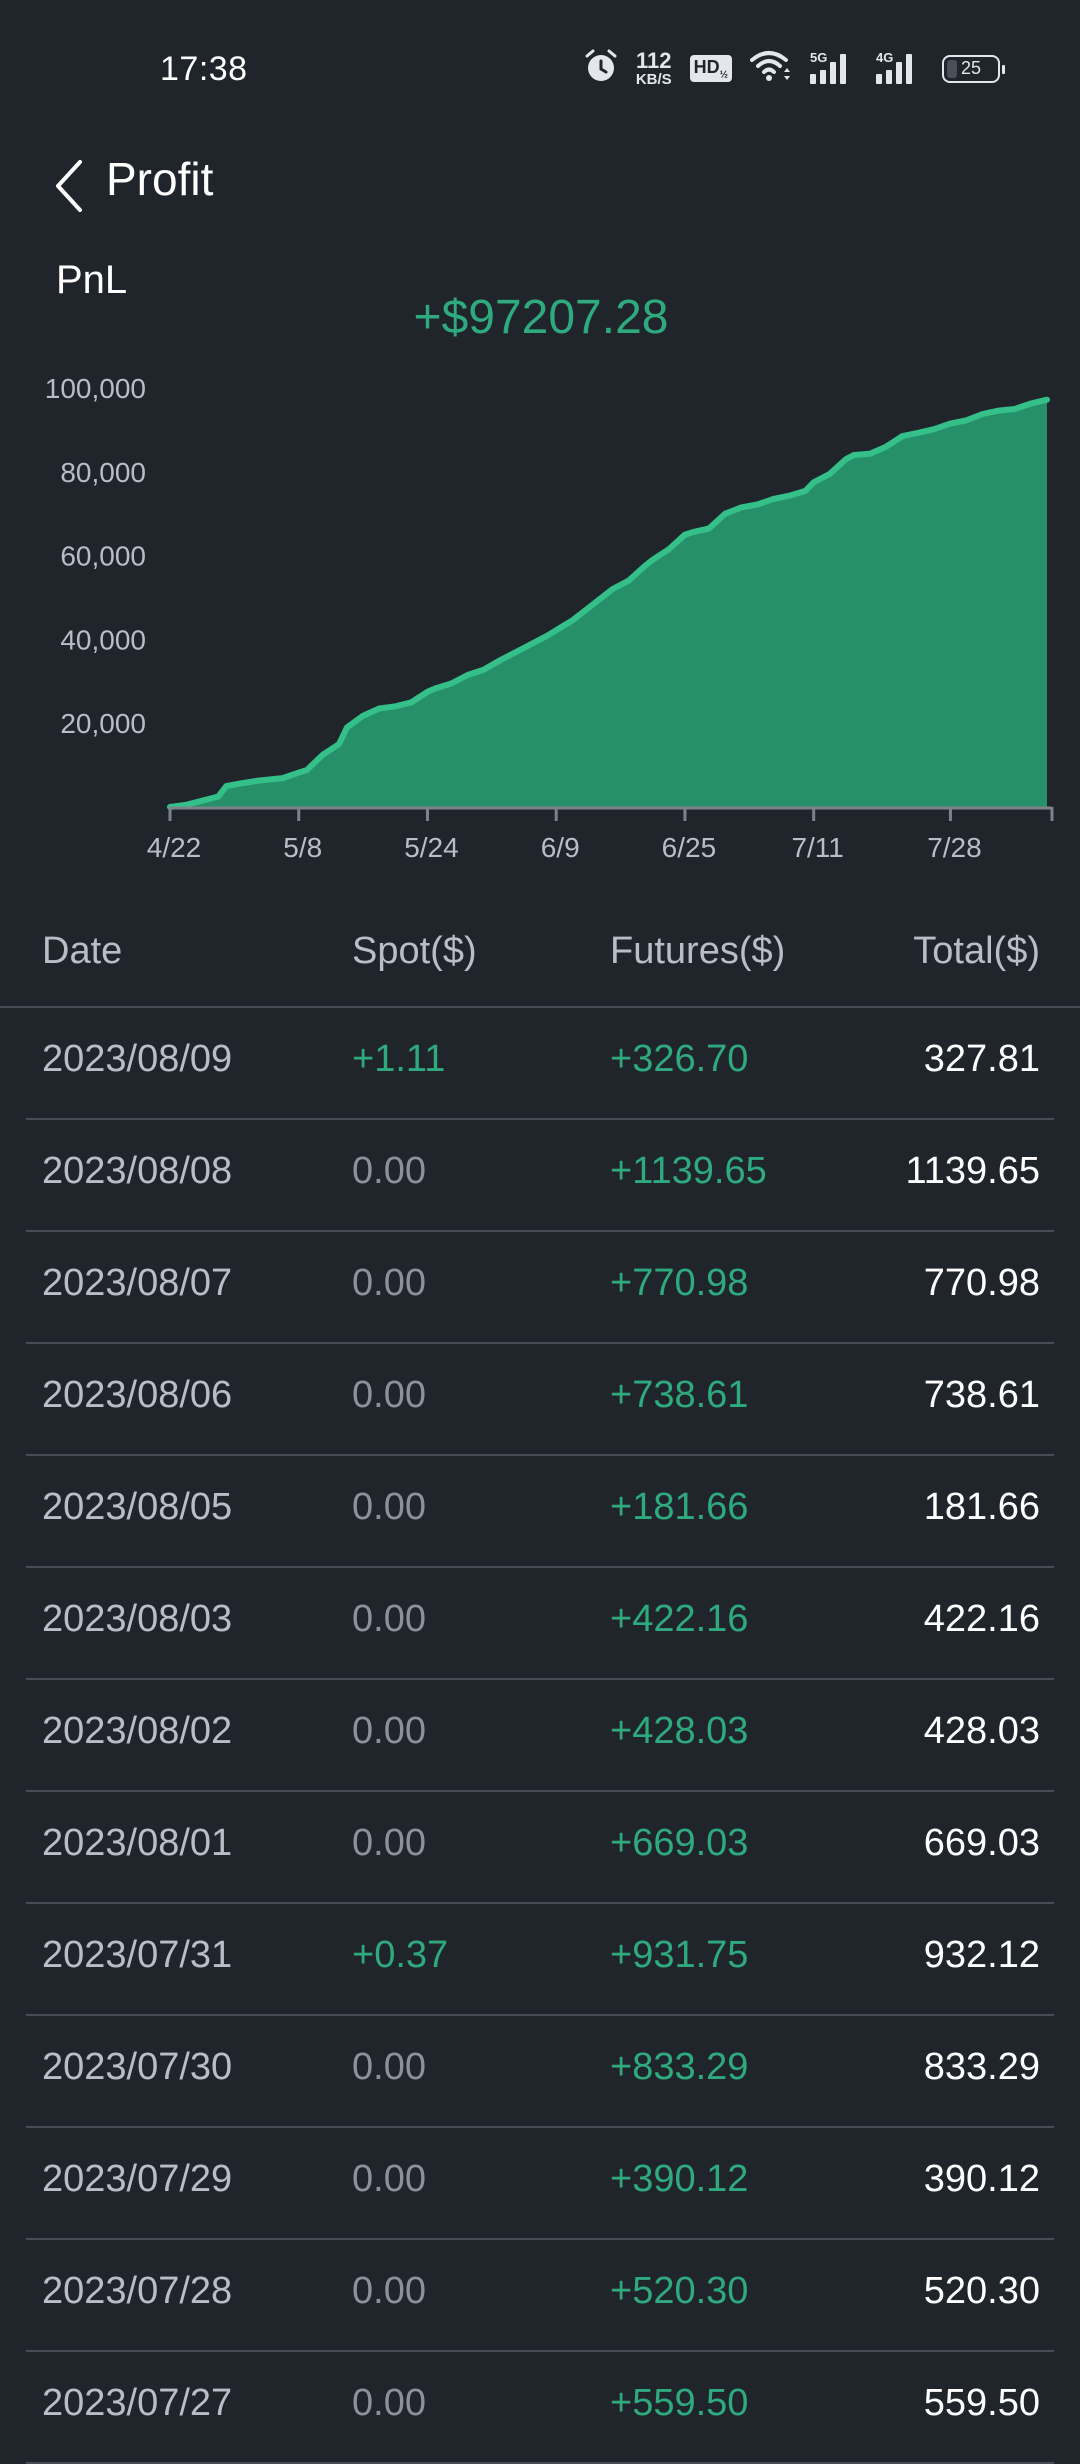  Describe the element at coordinates (679, 2067) in the screenshot. I see `cell-futures: +833.29` at that location.